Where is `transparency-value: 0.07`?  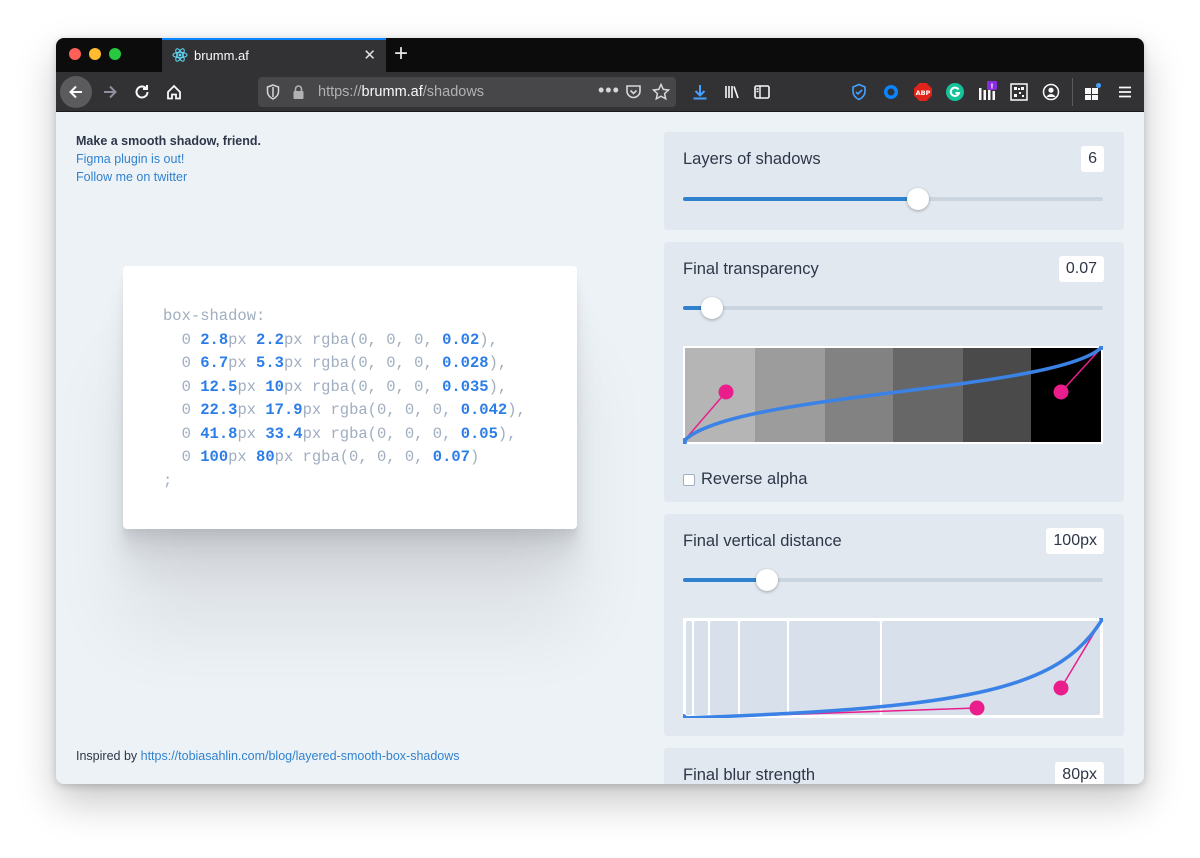
transparency-value: 0.07 is located at coordinates (1081, 269).